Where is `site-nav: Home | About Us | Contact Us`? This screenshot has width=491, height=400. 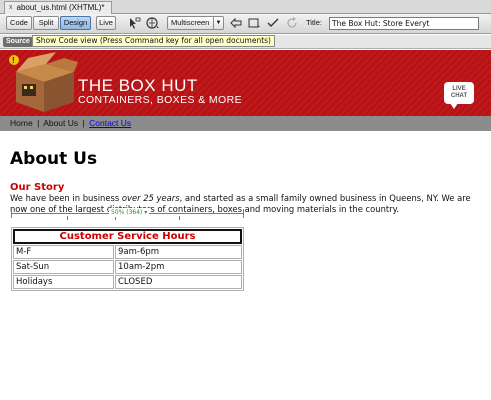
site-nav: Home | About Us | Contact Us is located at coordinates (245, 123).